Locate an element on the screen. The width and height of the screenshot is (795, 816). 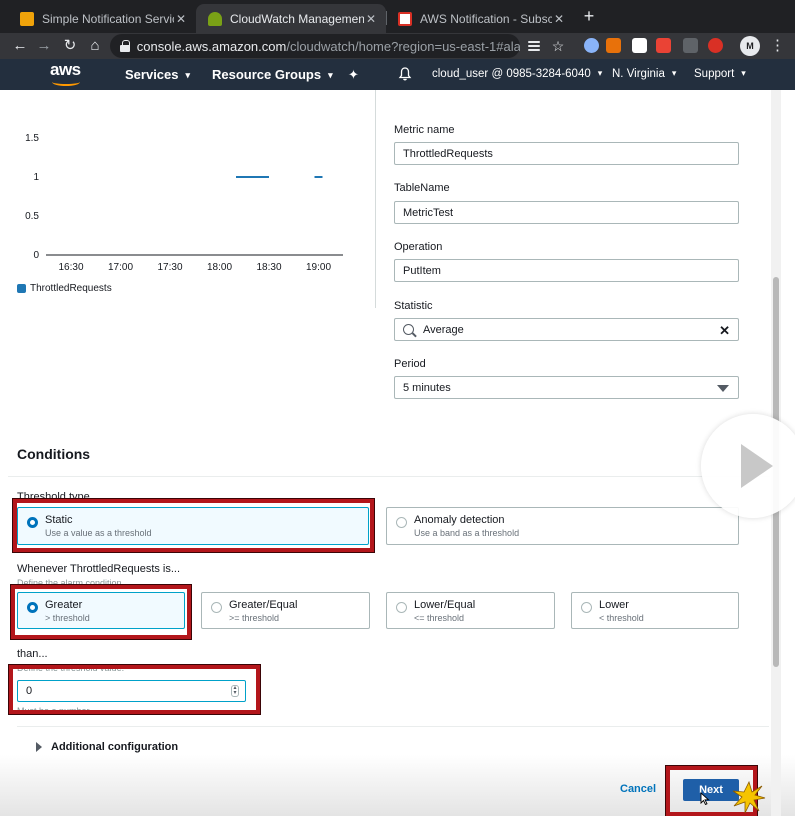
tile-title: Greater/Equal is located at coordinates (263, 605).